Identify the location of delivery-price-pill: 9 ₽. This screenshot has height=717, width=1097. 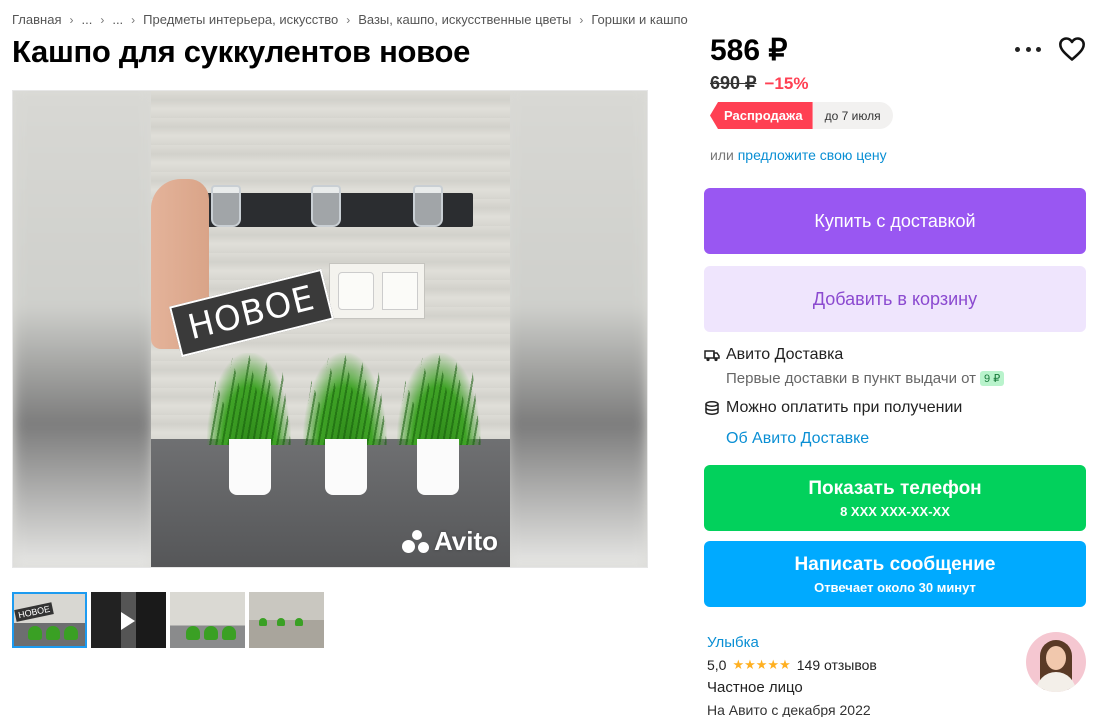
(992, 378).